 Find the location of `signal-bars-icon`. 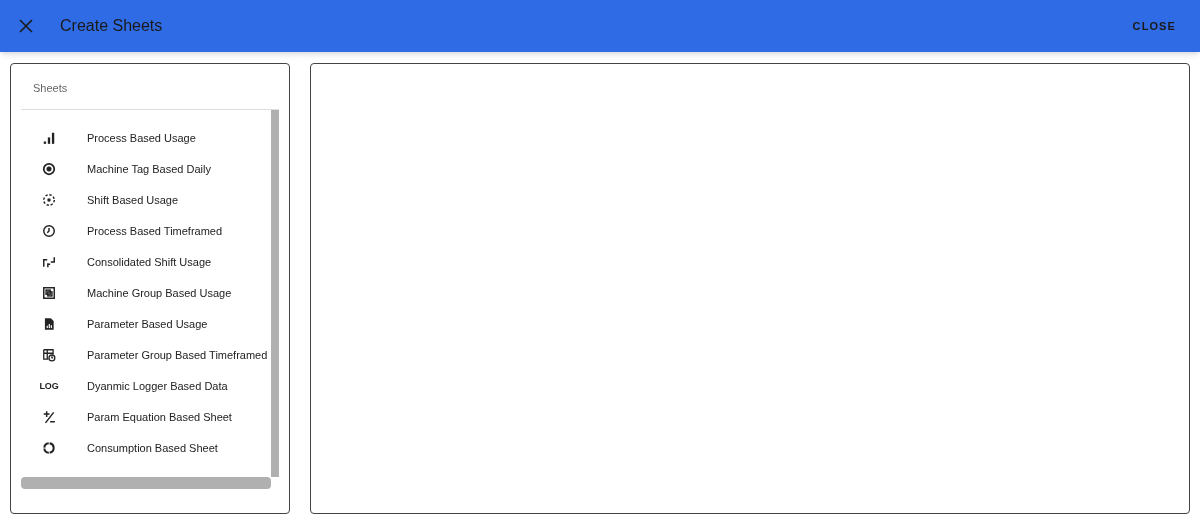

signal-bars-icon is located at coordinates (49, 138).